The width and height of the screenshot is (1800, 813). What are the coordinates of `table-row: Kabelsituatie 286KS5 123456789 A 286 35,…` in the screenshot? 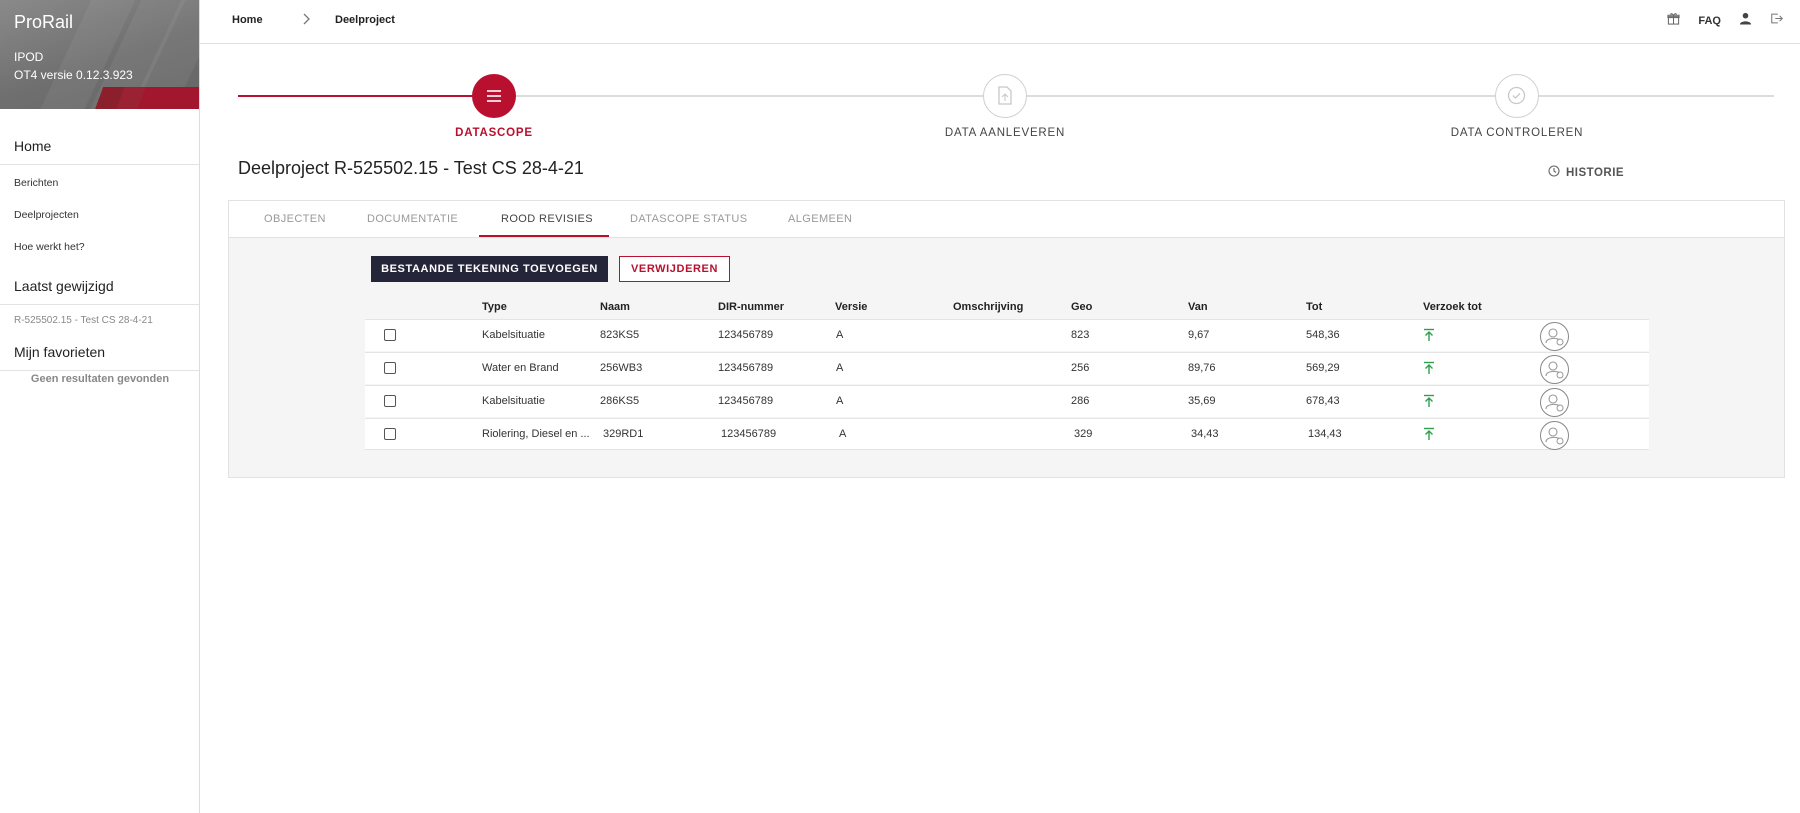 It's located at (1007, 401).